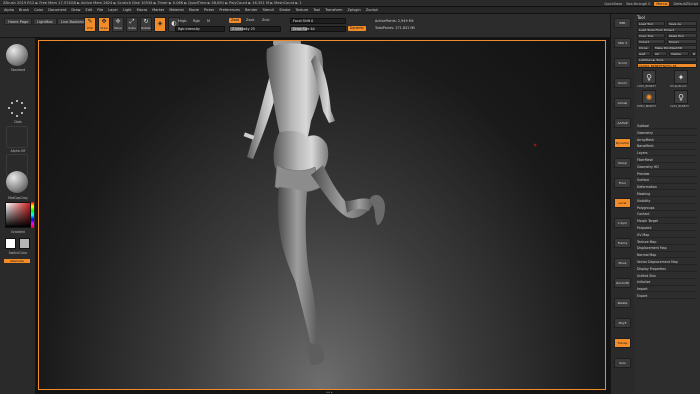  I want to click on switch-color-label: SwitchColor, so click(18, 253).